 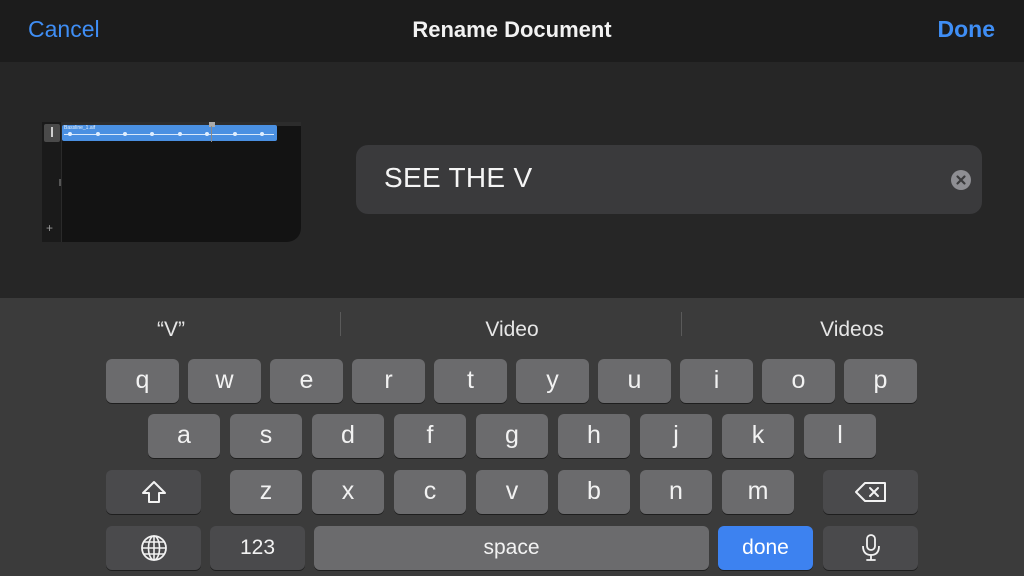 I want to click on key-p: p, so click(x=880, y=381).